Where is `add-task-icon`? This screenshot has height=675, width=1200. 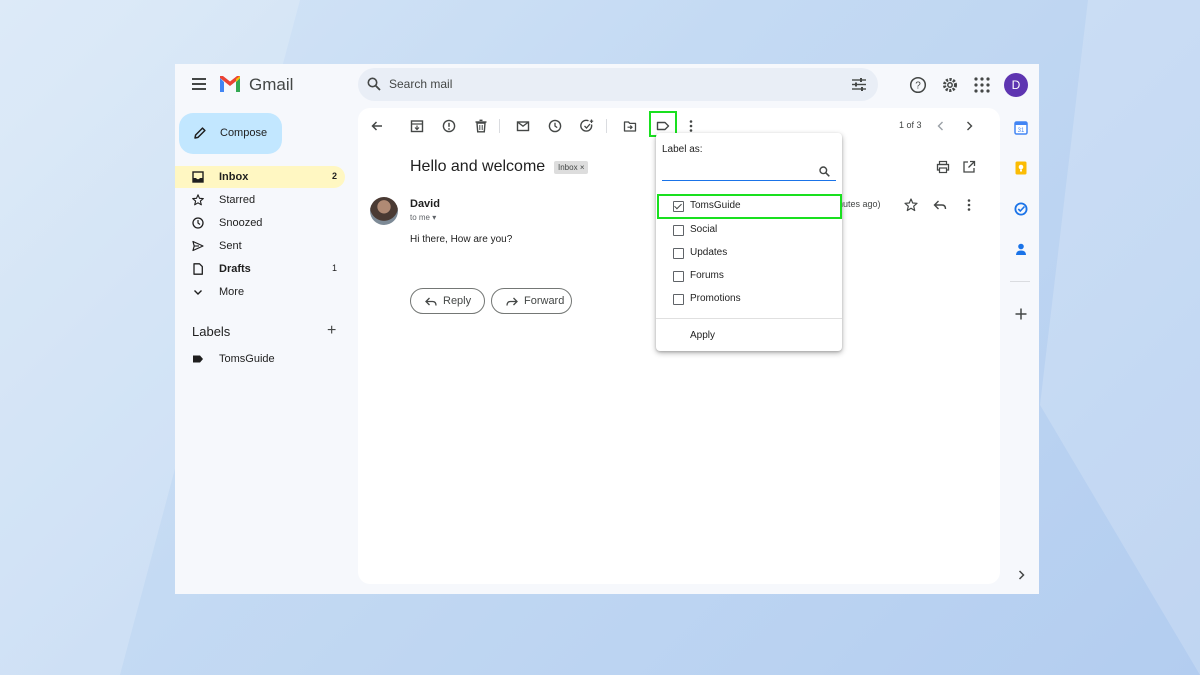
add-task-icon is located at coordinates (587, 126).